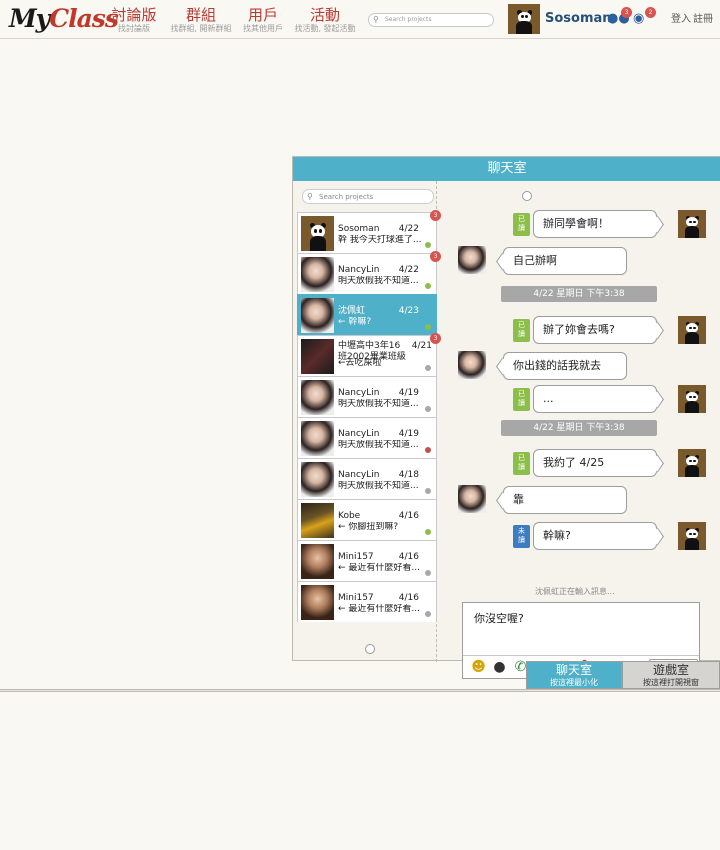 This screenshot has width=720, height=850. Describe the element at coordinates (356, 598) in the screenshot. I see `conversation-name: Mini157` at that location.